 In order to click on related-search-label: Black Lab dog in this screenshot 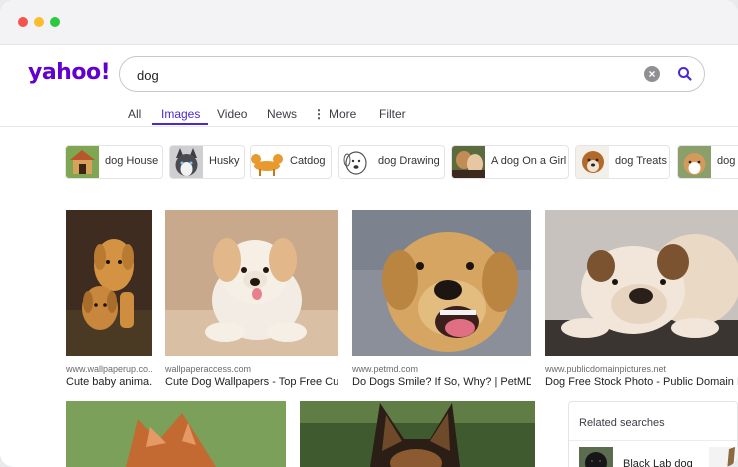, I will do `click(658, 462)`.